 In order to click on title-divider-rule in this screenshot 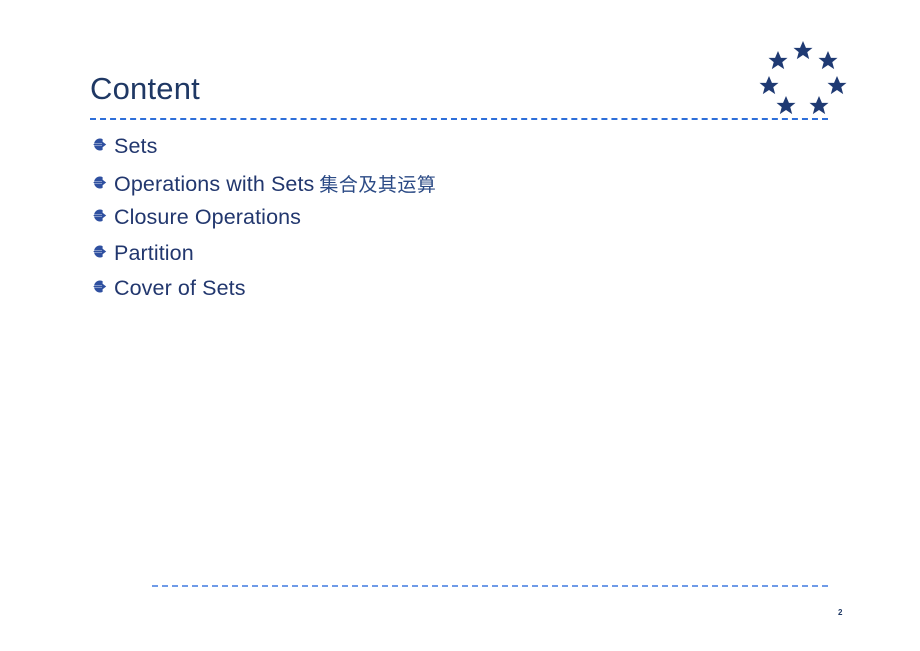, I will do `click(459, 119)`.